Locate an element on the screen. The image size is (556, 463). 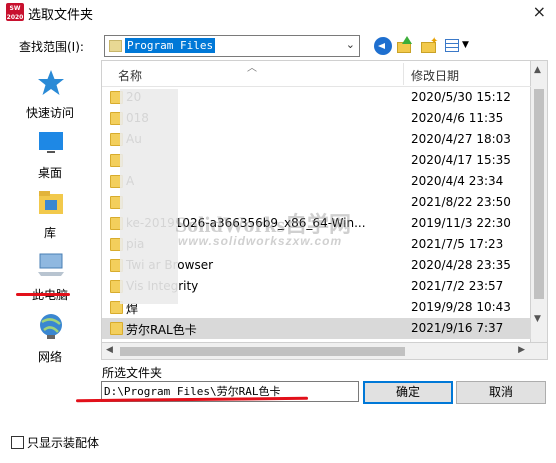
horizontal-scrollbar: ◀ ▶ is located at coordinates (324, 351).